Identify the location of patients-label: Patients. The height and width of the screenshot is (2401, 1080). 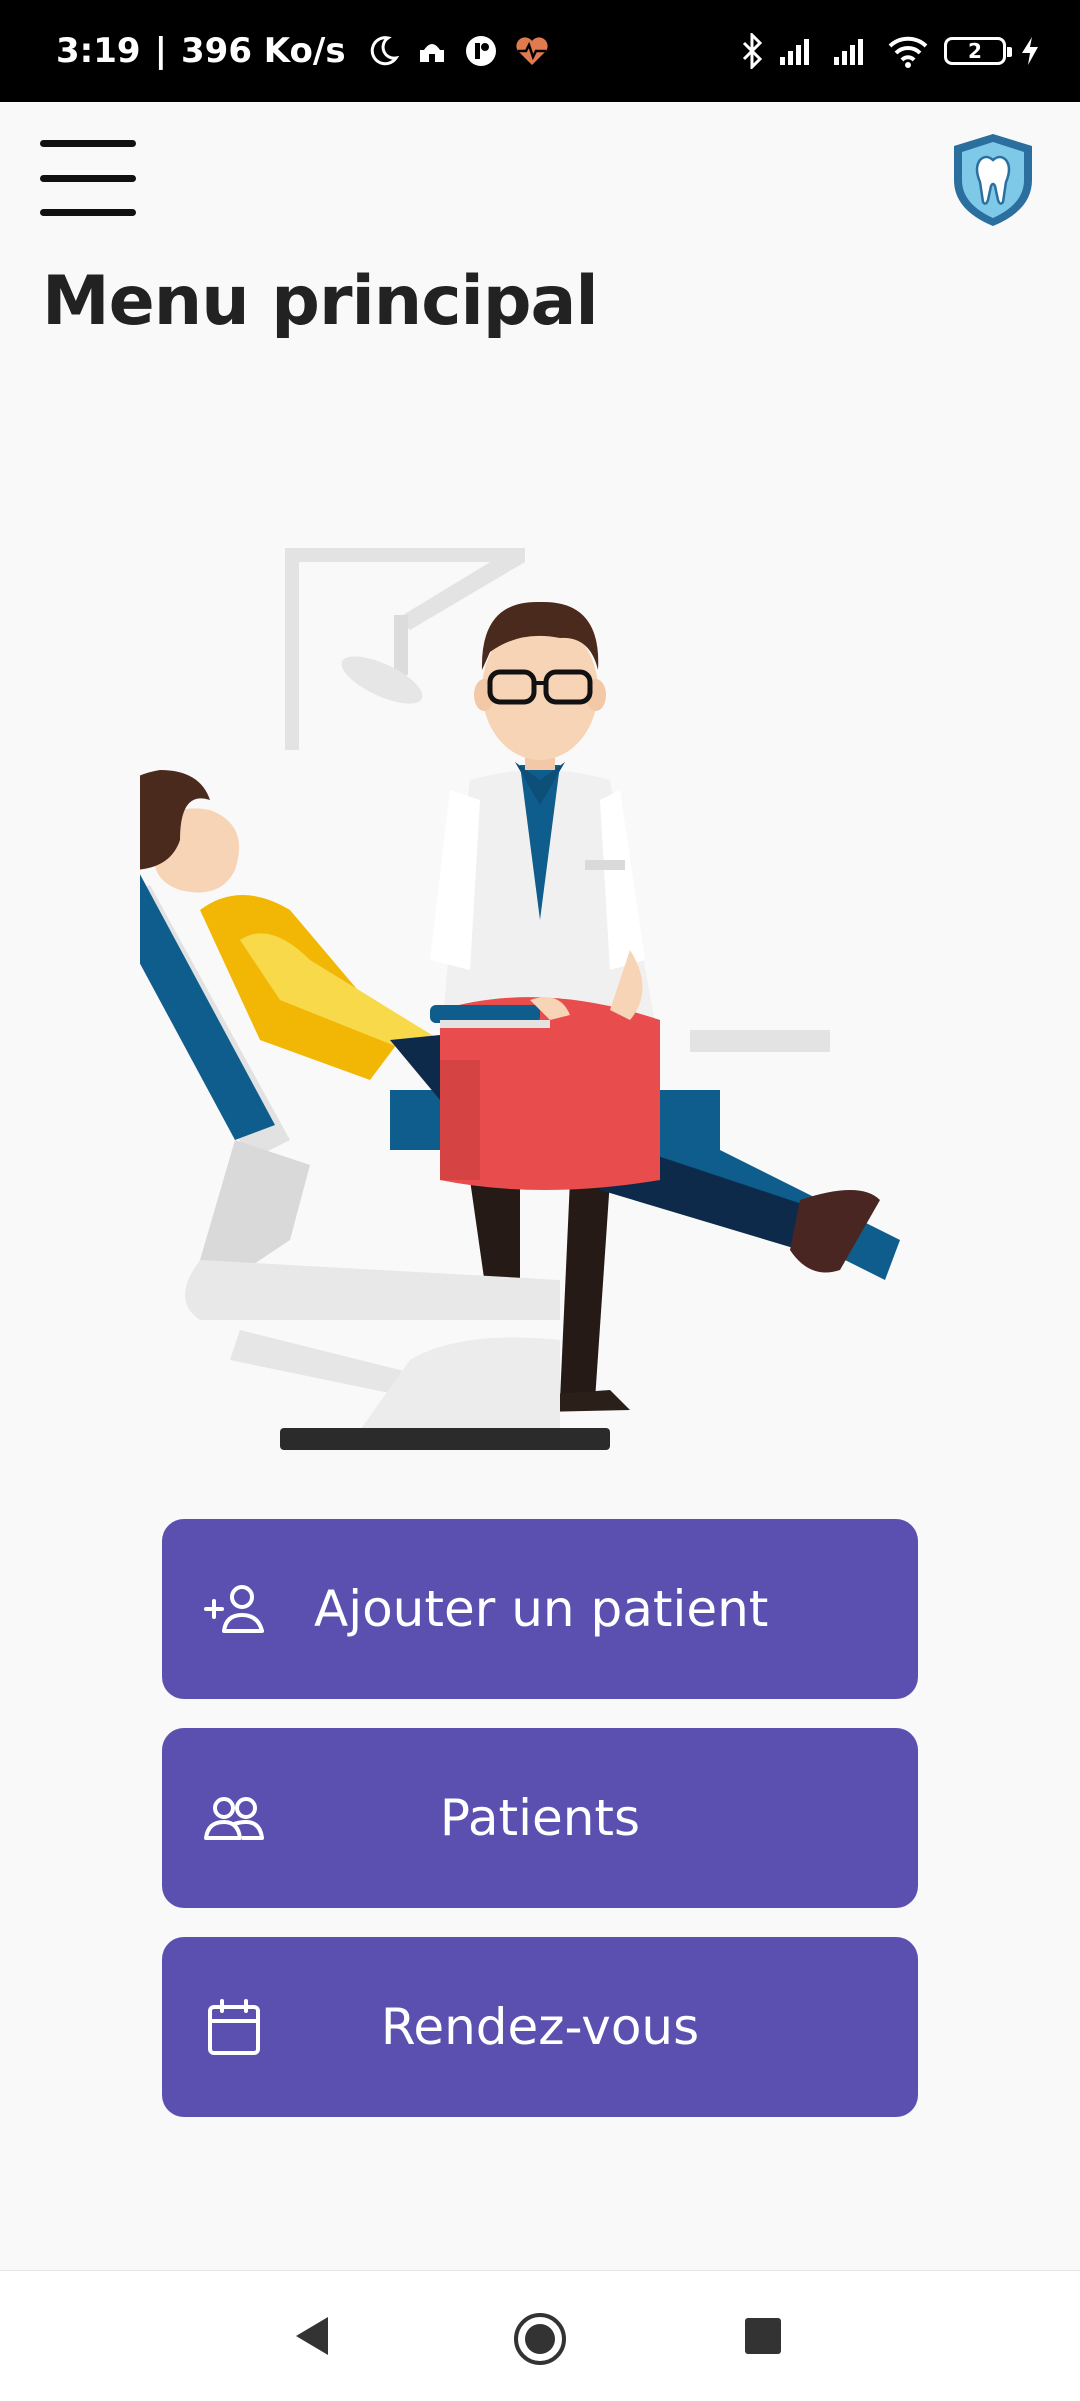
(540, 1818).